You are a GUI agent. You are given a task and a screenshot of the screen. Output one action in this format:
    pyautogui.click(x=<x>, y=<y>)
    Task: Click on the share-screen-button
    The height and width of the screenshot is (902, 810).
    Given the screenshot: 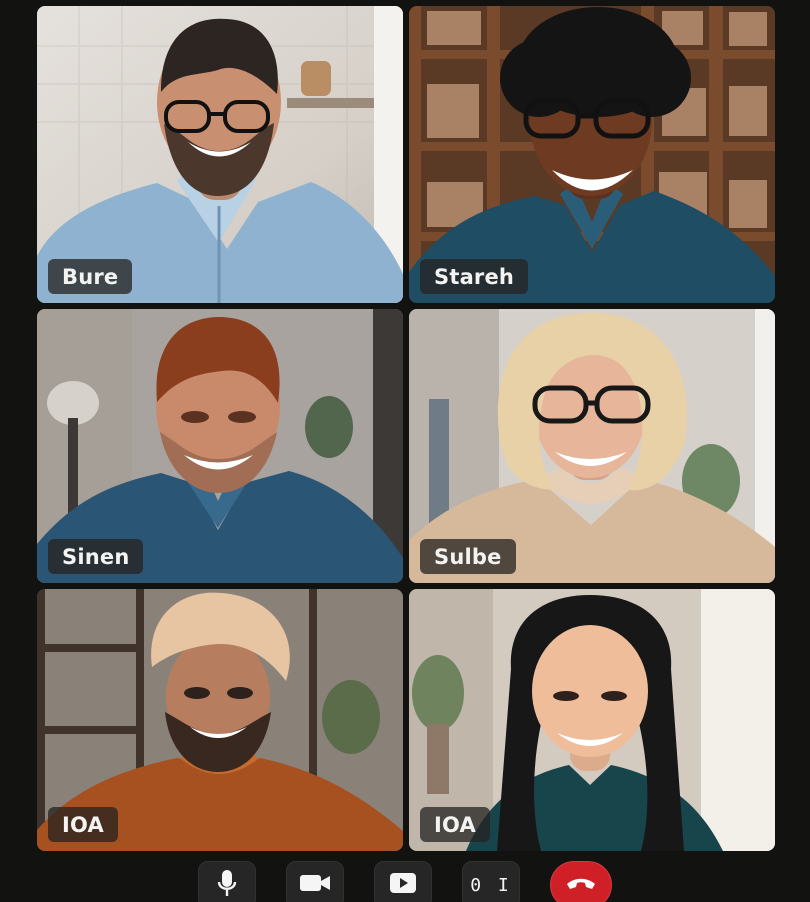 What is the action you would take?
    pyautogui.click(x=403, y=881)
    